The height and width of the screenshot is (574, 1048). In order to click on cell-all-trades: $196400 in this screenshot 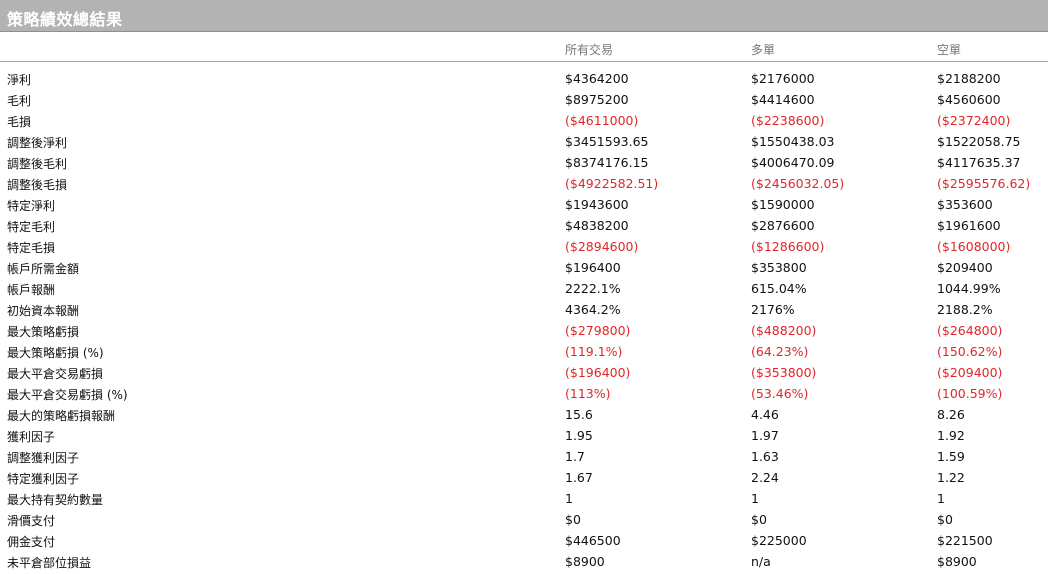, I will do `click(593, 267)`.